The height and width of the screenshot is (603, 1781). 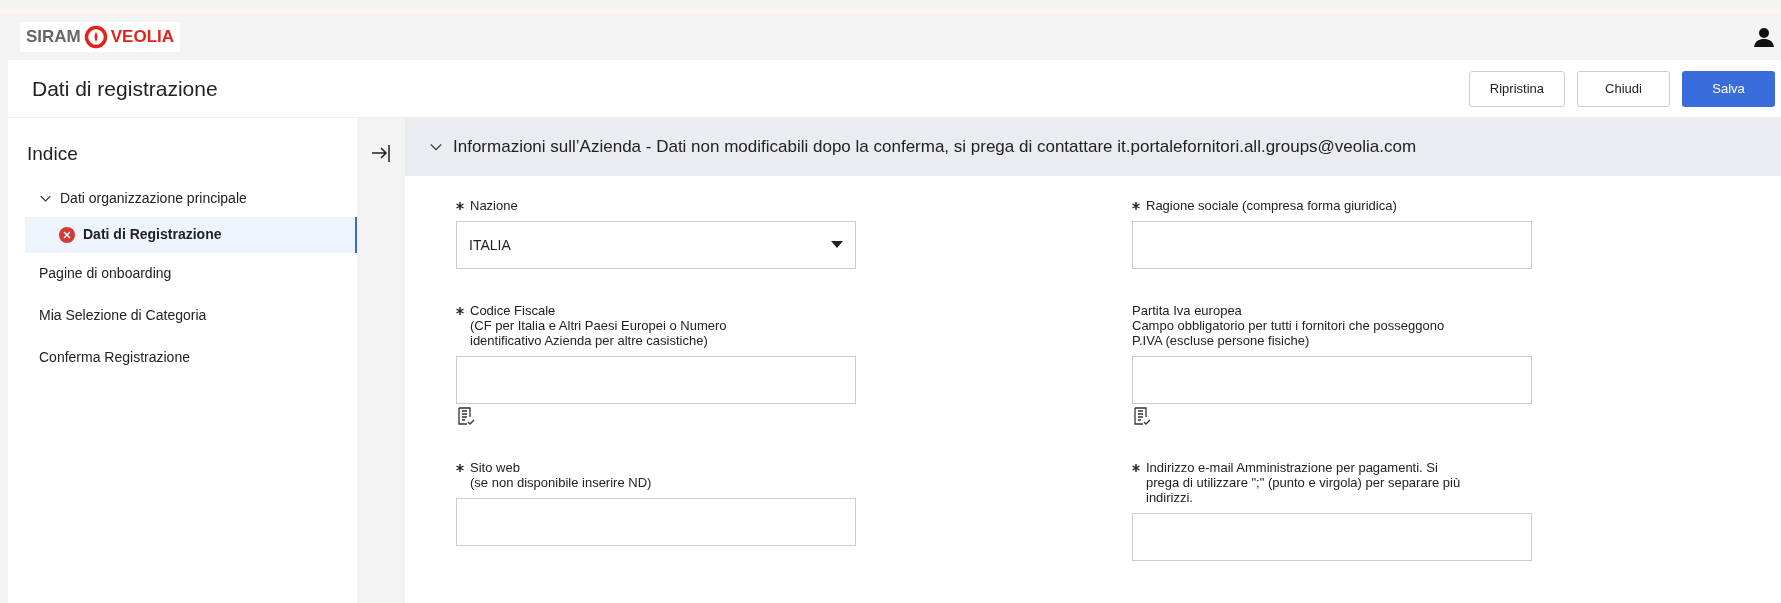 I want to click on country-select: ITALIA, so click(x=656, y=245).